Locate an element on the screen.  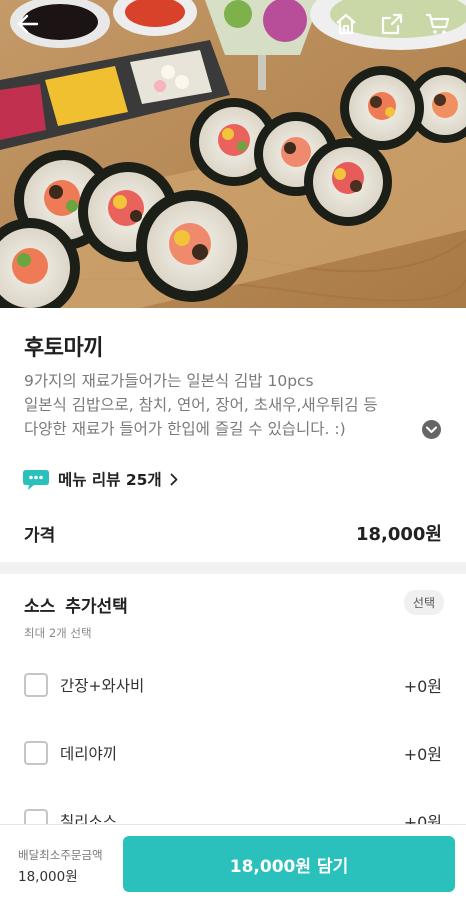
menu-description-line: 일본식 김밥으로, 참치, 연어, 장어, 초새우,새우튀김 등 is located at coordinates (201, 405).